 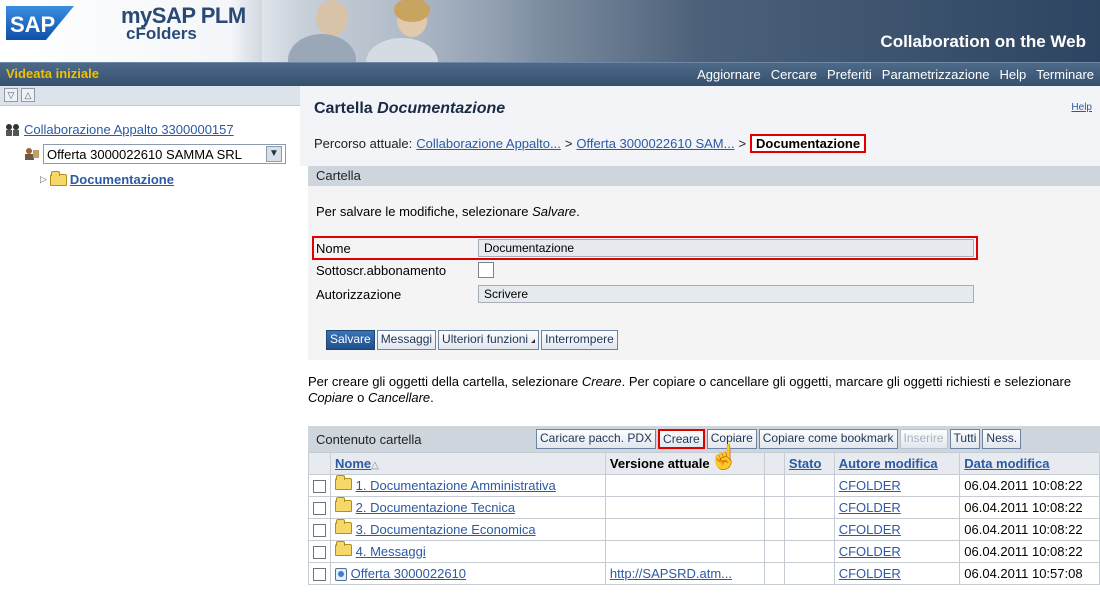 I want to click on tree-item-root: Collaborazione Appalto 3300000157, so click(x=119, y=129).